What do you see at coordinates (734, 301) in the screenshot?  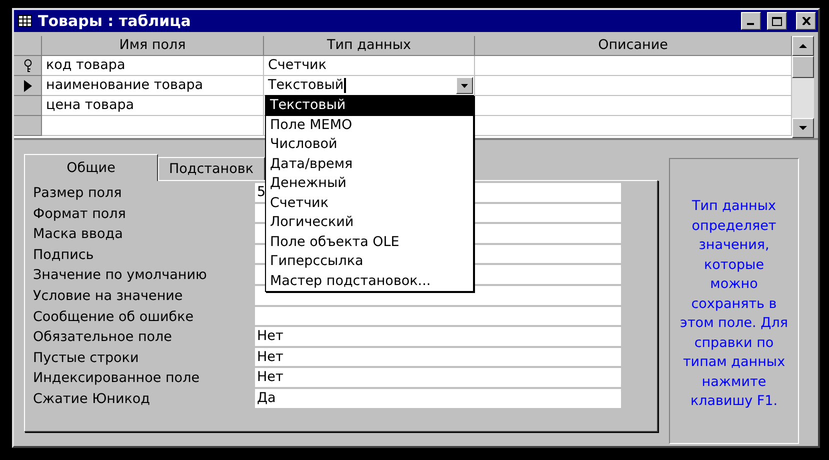 I see `help-text: Тип данных определяет значения, которые можно сохранять в этом поле. Для справки по типам данных нажмите клавишу F1.` at bounding box center [734, 301].